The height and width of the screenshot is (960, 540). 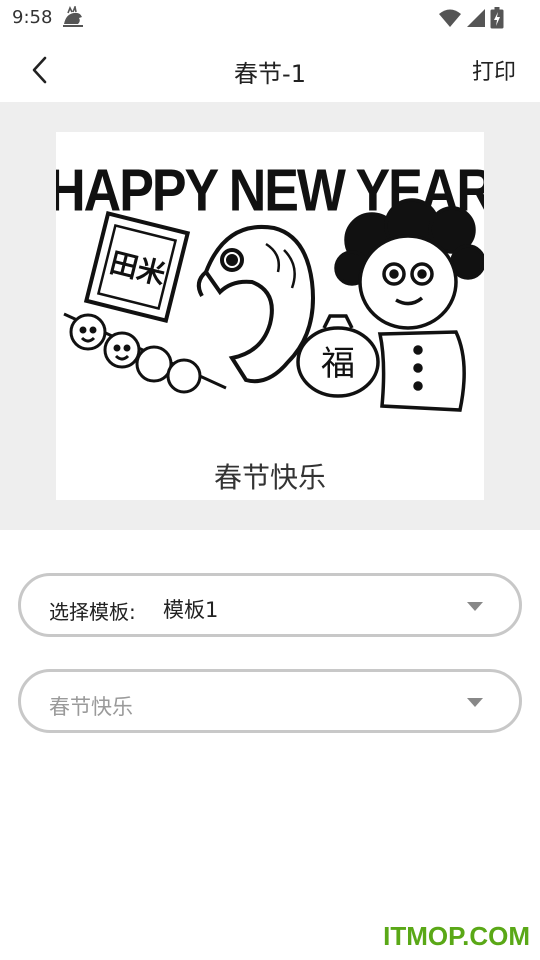 I want to click on template-selector: 选择模板: 模板1, so click(x=270, y=605).